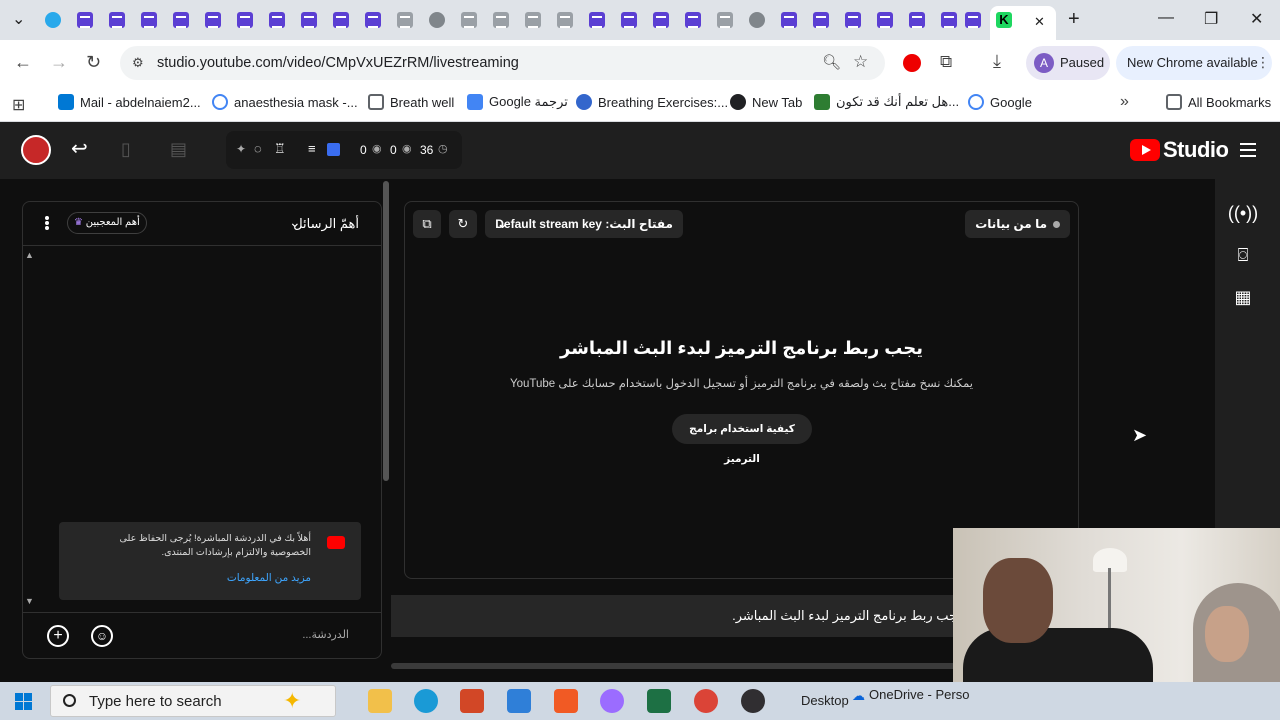 This screenshot has height=720, width=1280. I want to click on menu-icon, so click(1248, 150).